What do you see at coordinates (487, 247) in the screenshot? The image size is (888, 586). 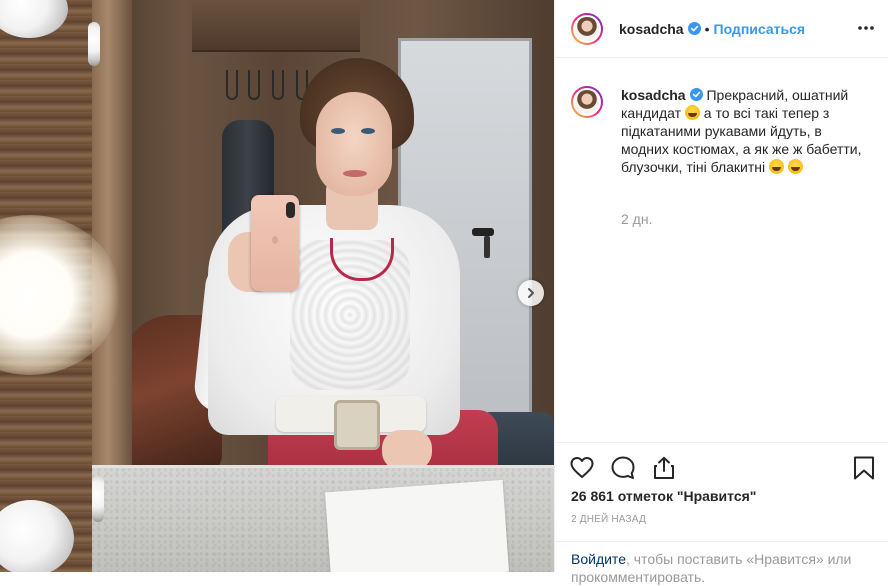 I see `door-lock` at bounding box center [487, 247].